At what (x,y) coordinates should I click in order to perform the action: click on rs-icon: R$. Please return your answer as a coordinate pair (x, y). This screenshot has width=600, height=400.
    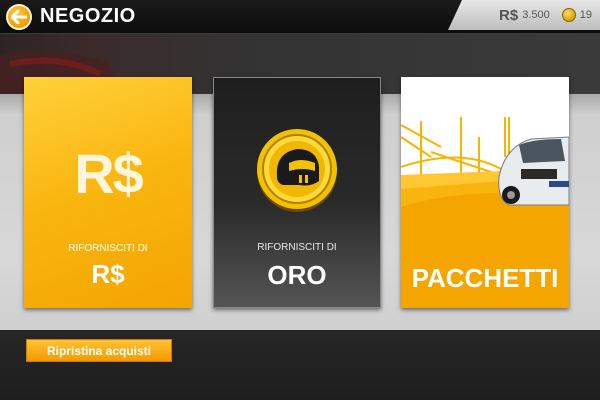
    Looking at the image, I should click on (109, 173).